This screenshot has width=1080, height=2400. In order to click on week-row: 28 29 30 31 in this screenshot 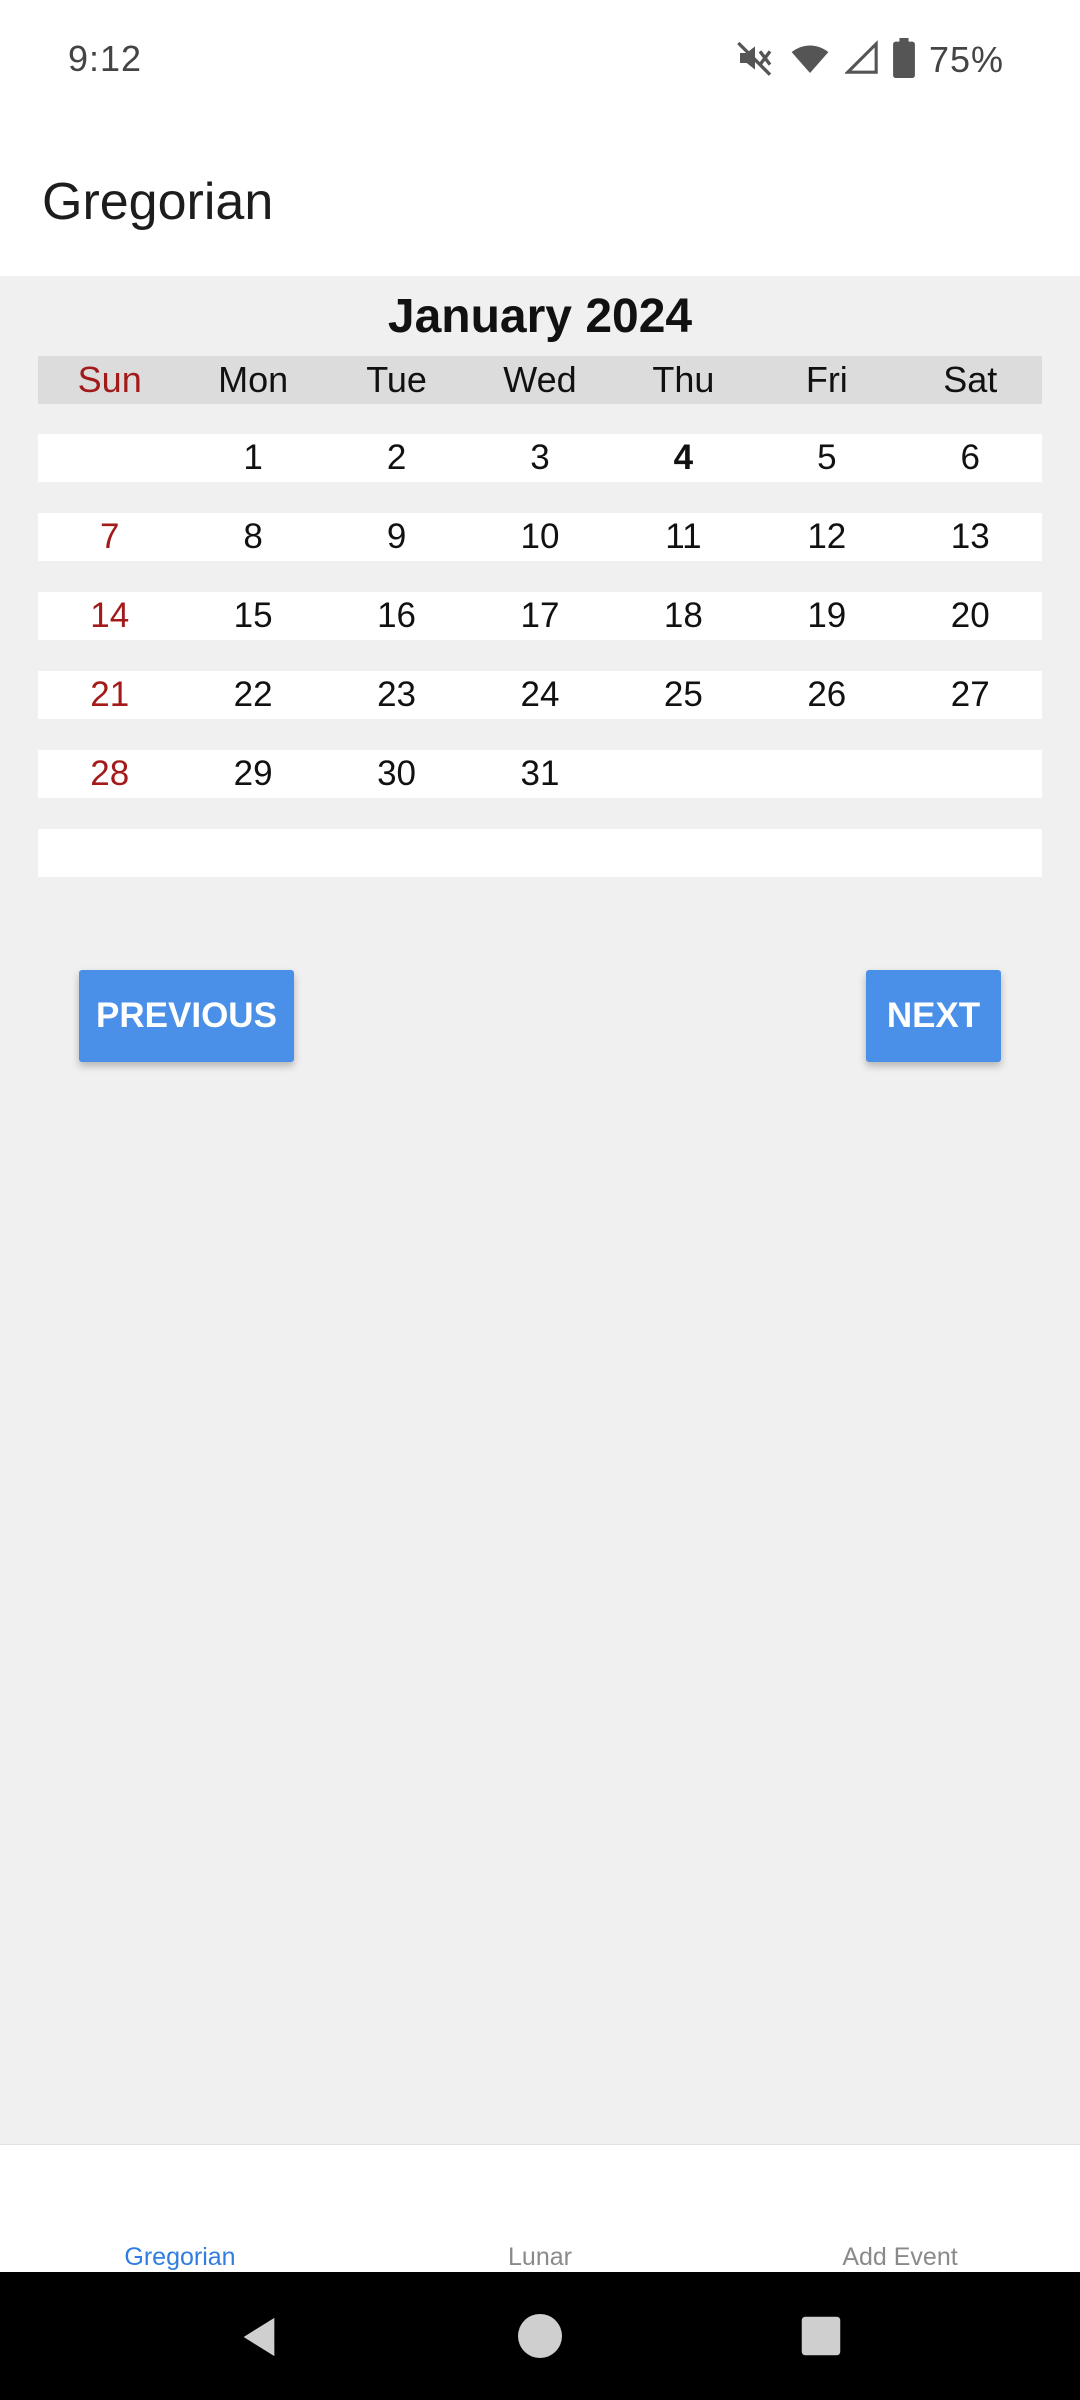, I will do `click(540, 774)`.